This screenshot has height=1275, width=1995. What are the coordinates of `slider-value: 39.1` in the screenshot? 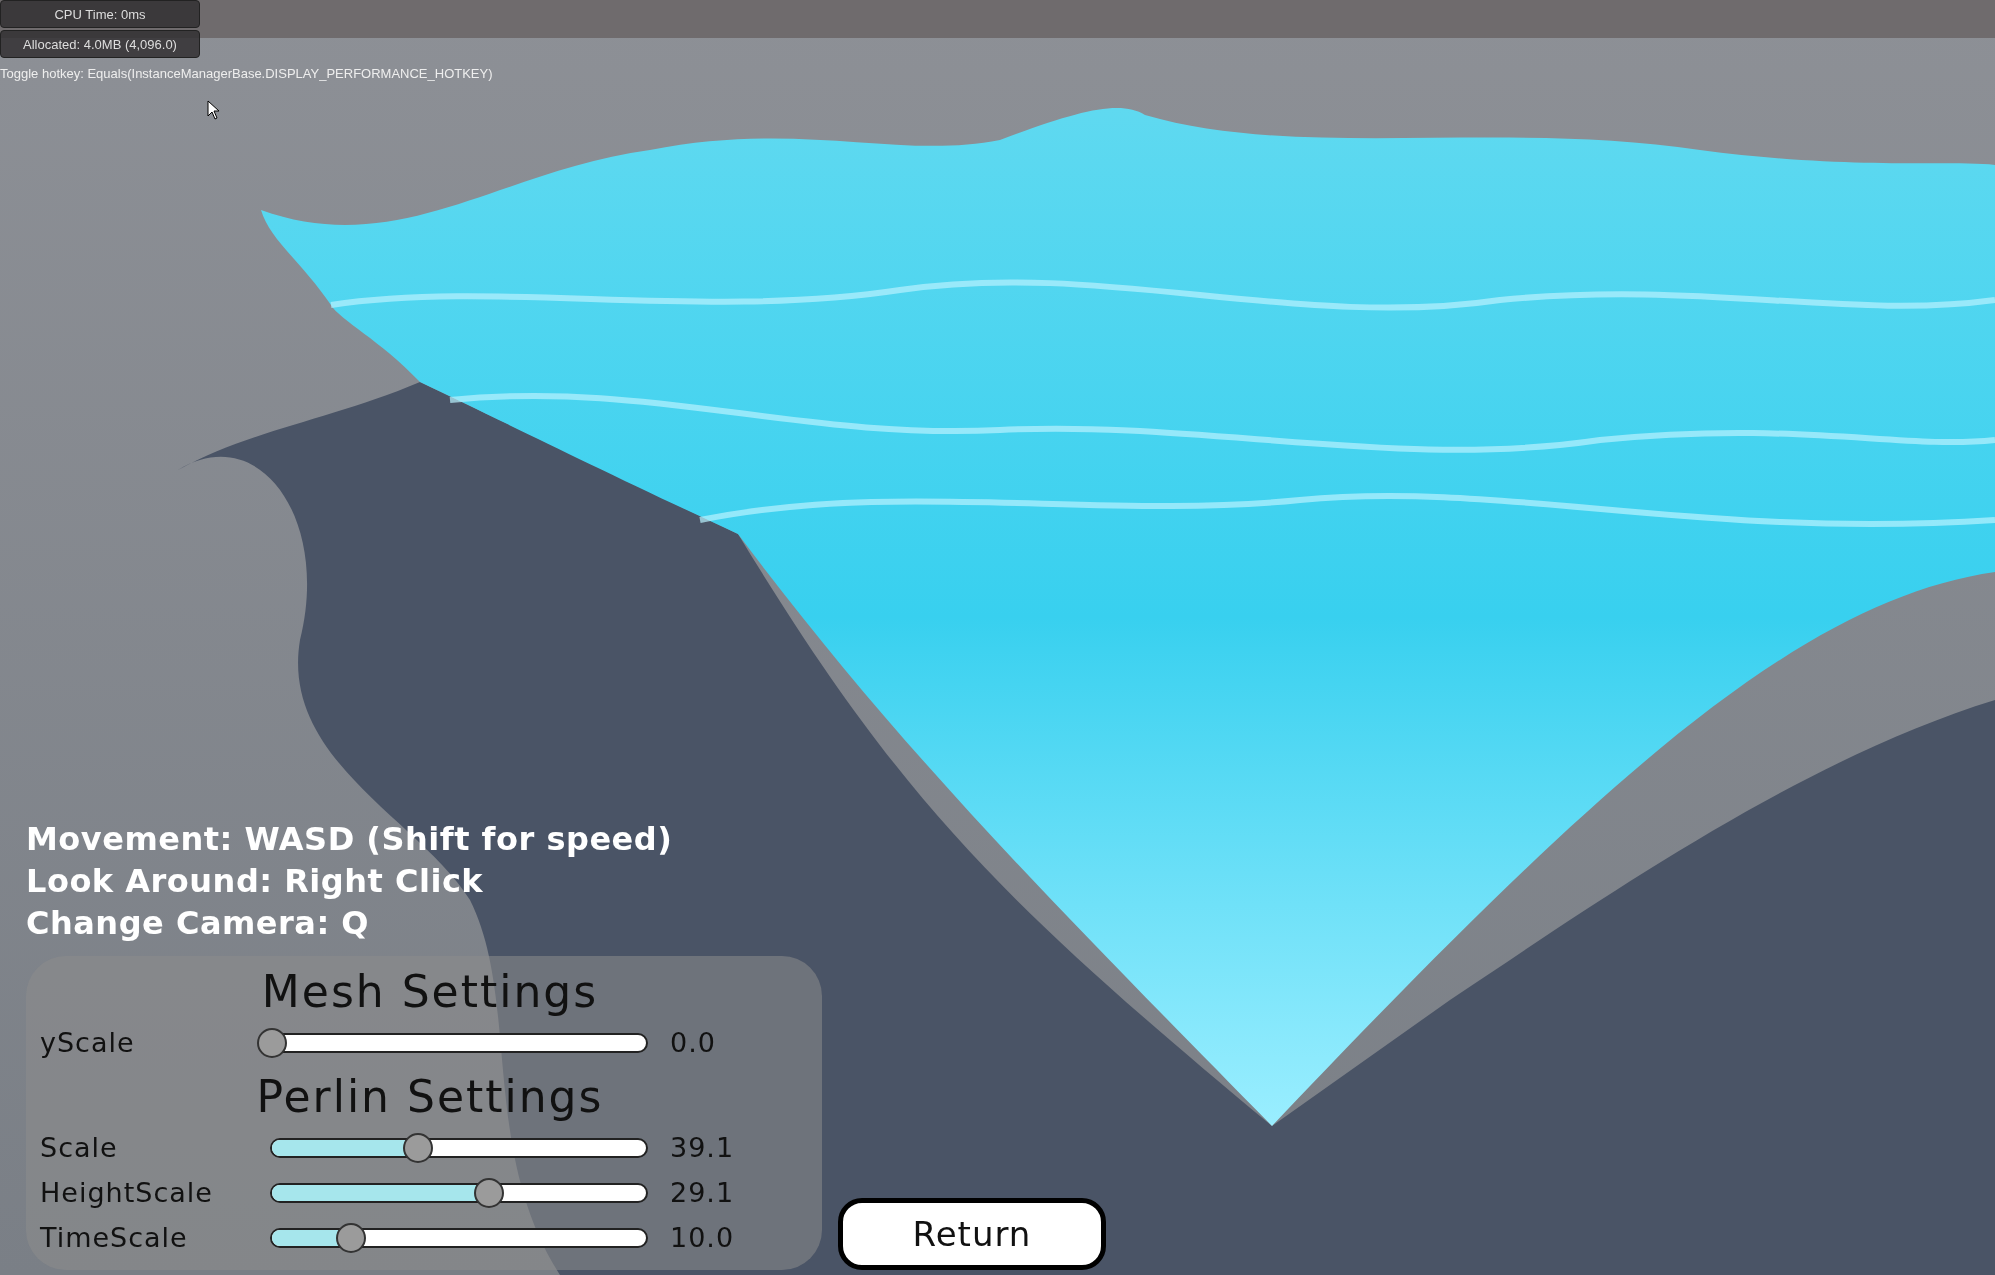 It's located at (702, 1147).